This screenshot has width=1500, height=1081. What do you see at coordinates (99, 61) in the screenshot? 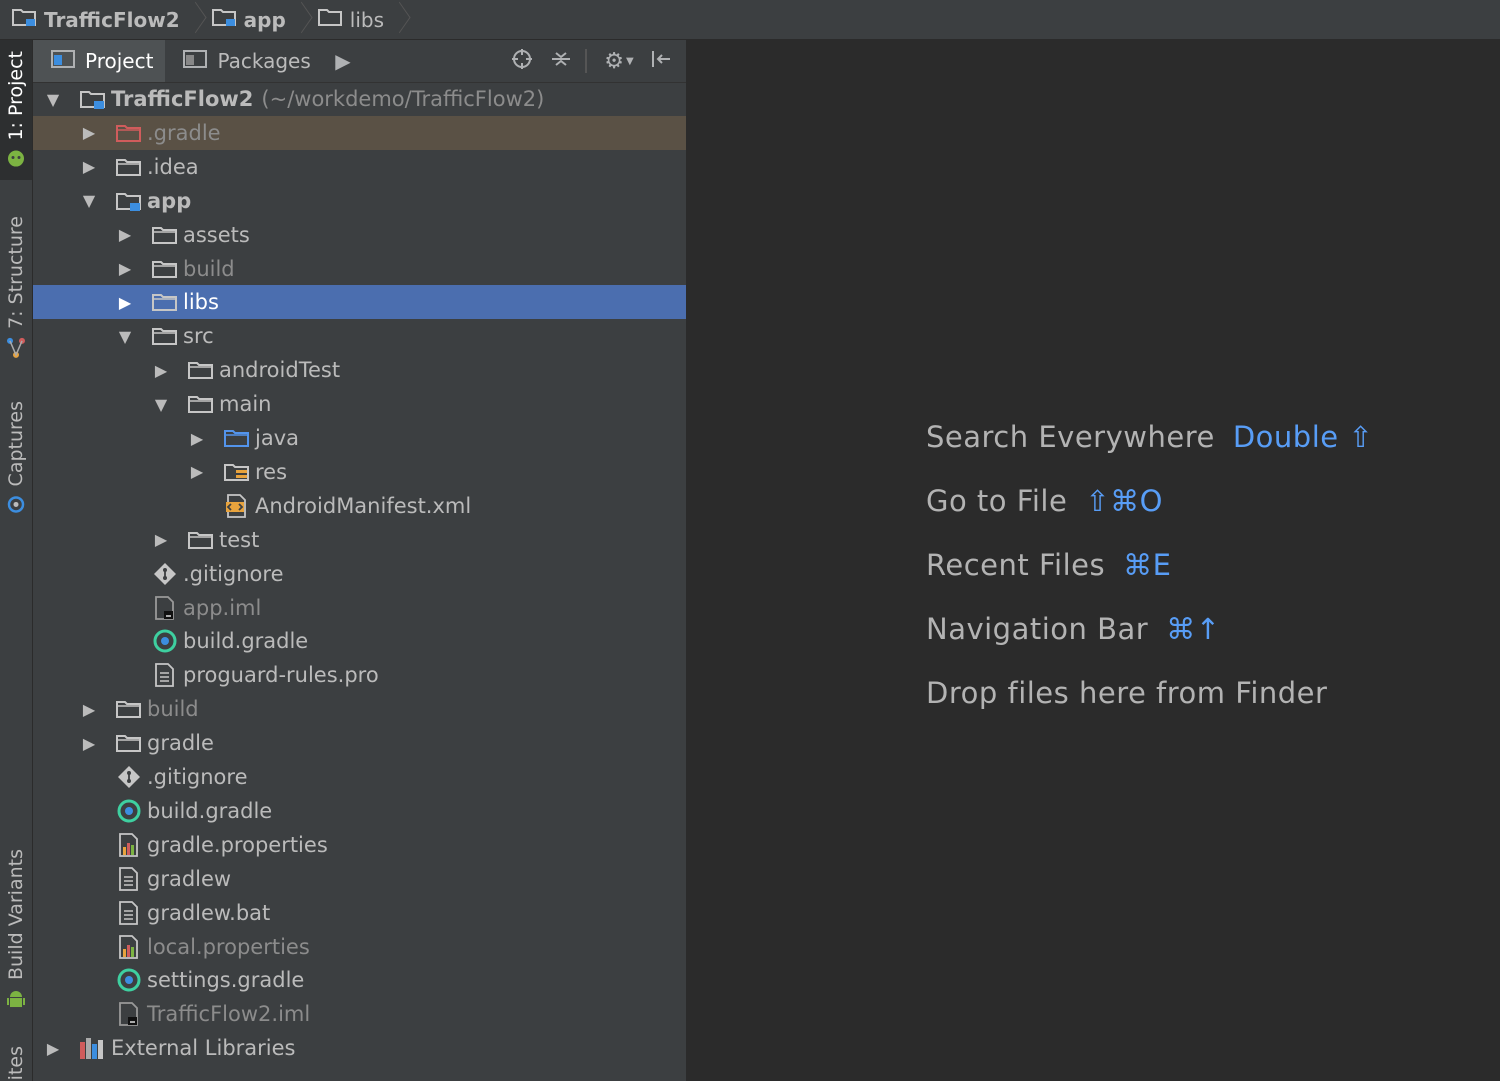
I see `tab-project: Project` at bounding box center [99, 61].